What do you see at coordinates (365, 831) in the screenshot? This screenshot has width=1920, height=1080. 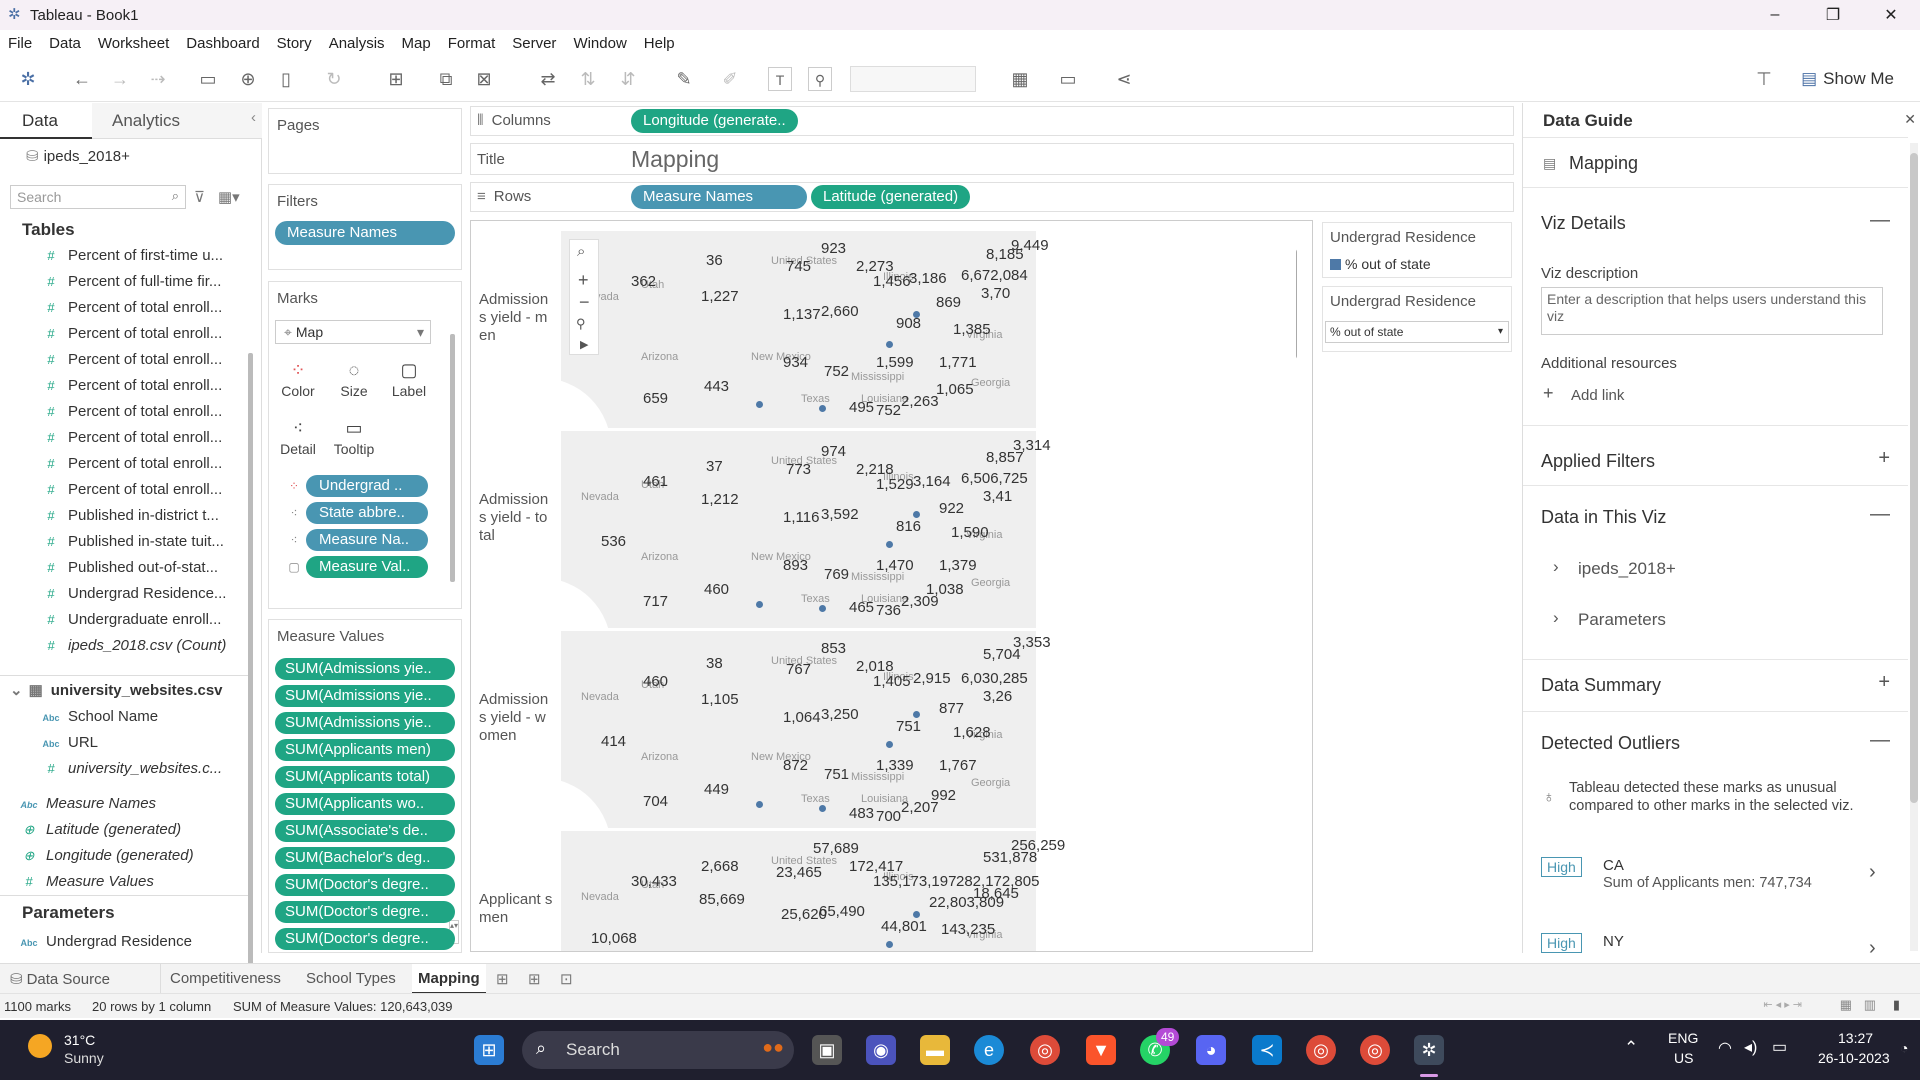 I see `measure-value-pill: SUM(Associate's de..` at bounding box center [365, 831].